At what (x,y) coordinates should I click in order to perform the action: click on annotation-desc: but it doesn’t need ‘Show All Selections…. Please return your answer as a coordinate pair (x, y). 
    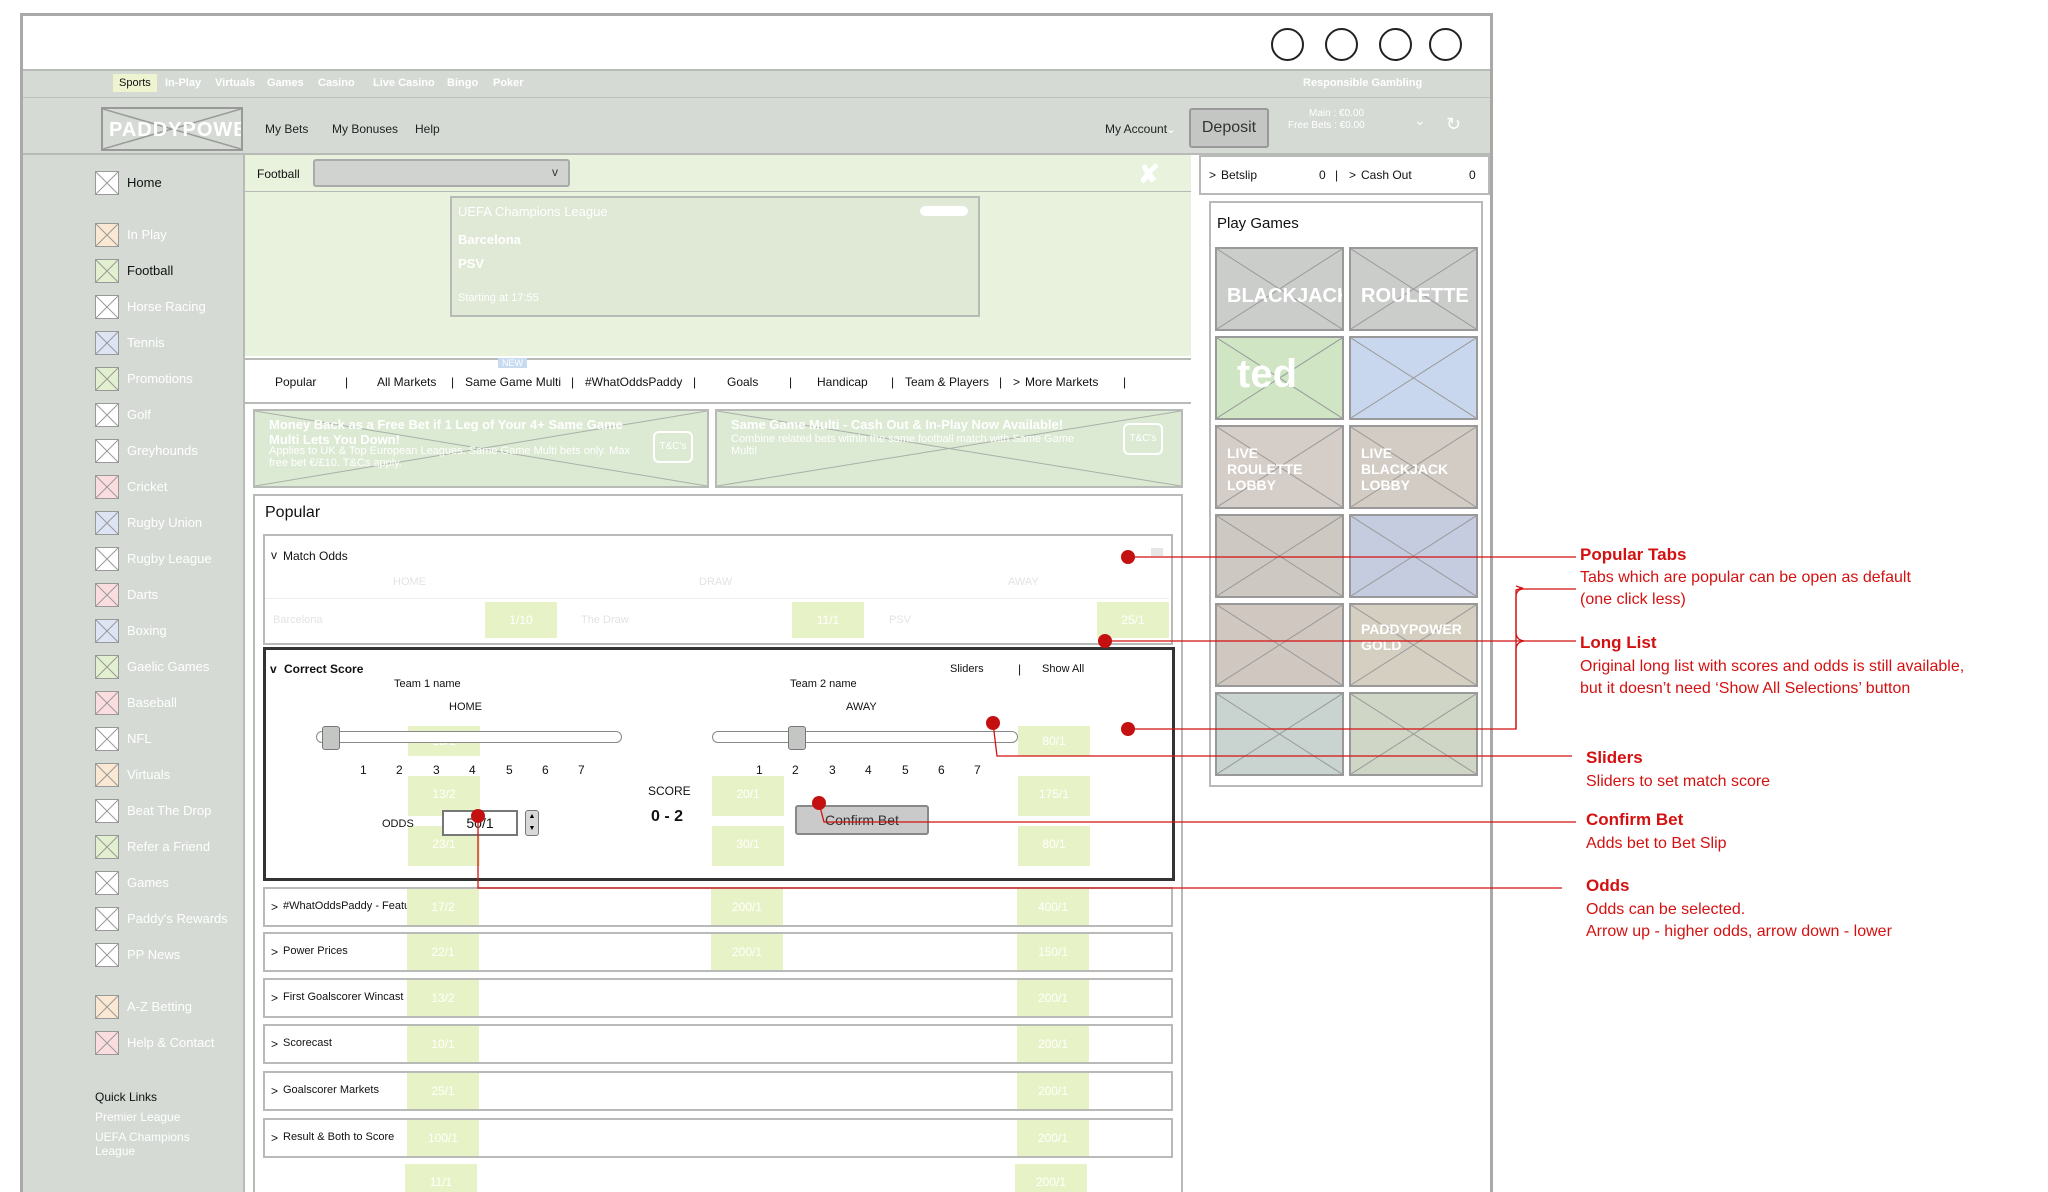
    Looking at the image, I should click on (1745, 688).